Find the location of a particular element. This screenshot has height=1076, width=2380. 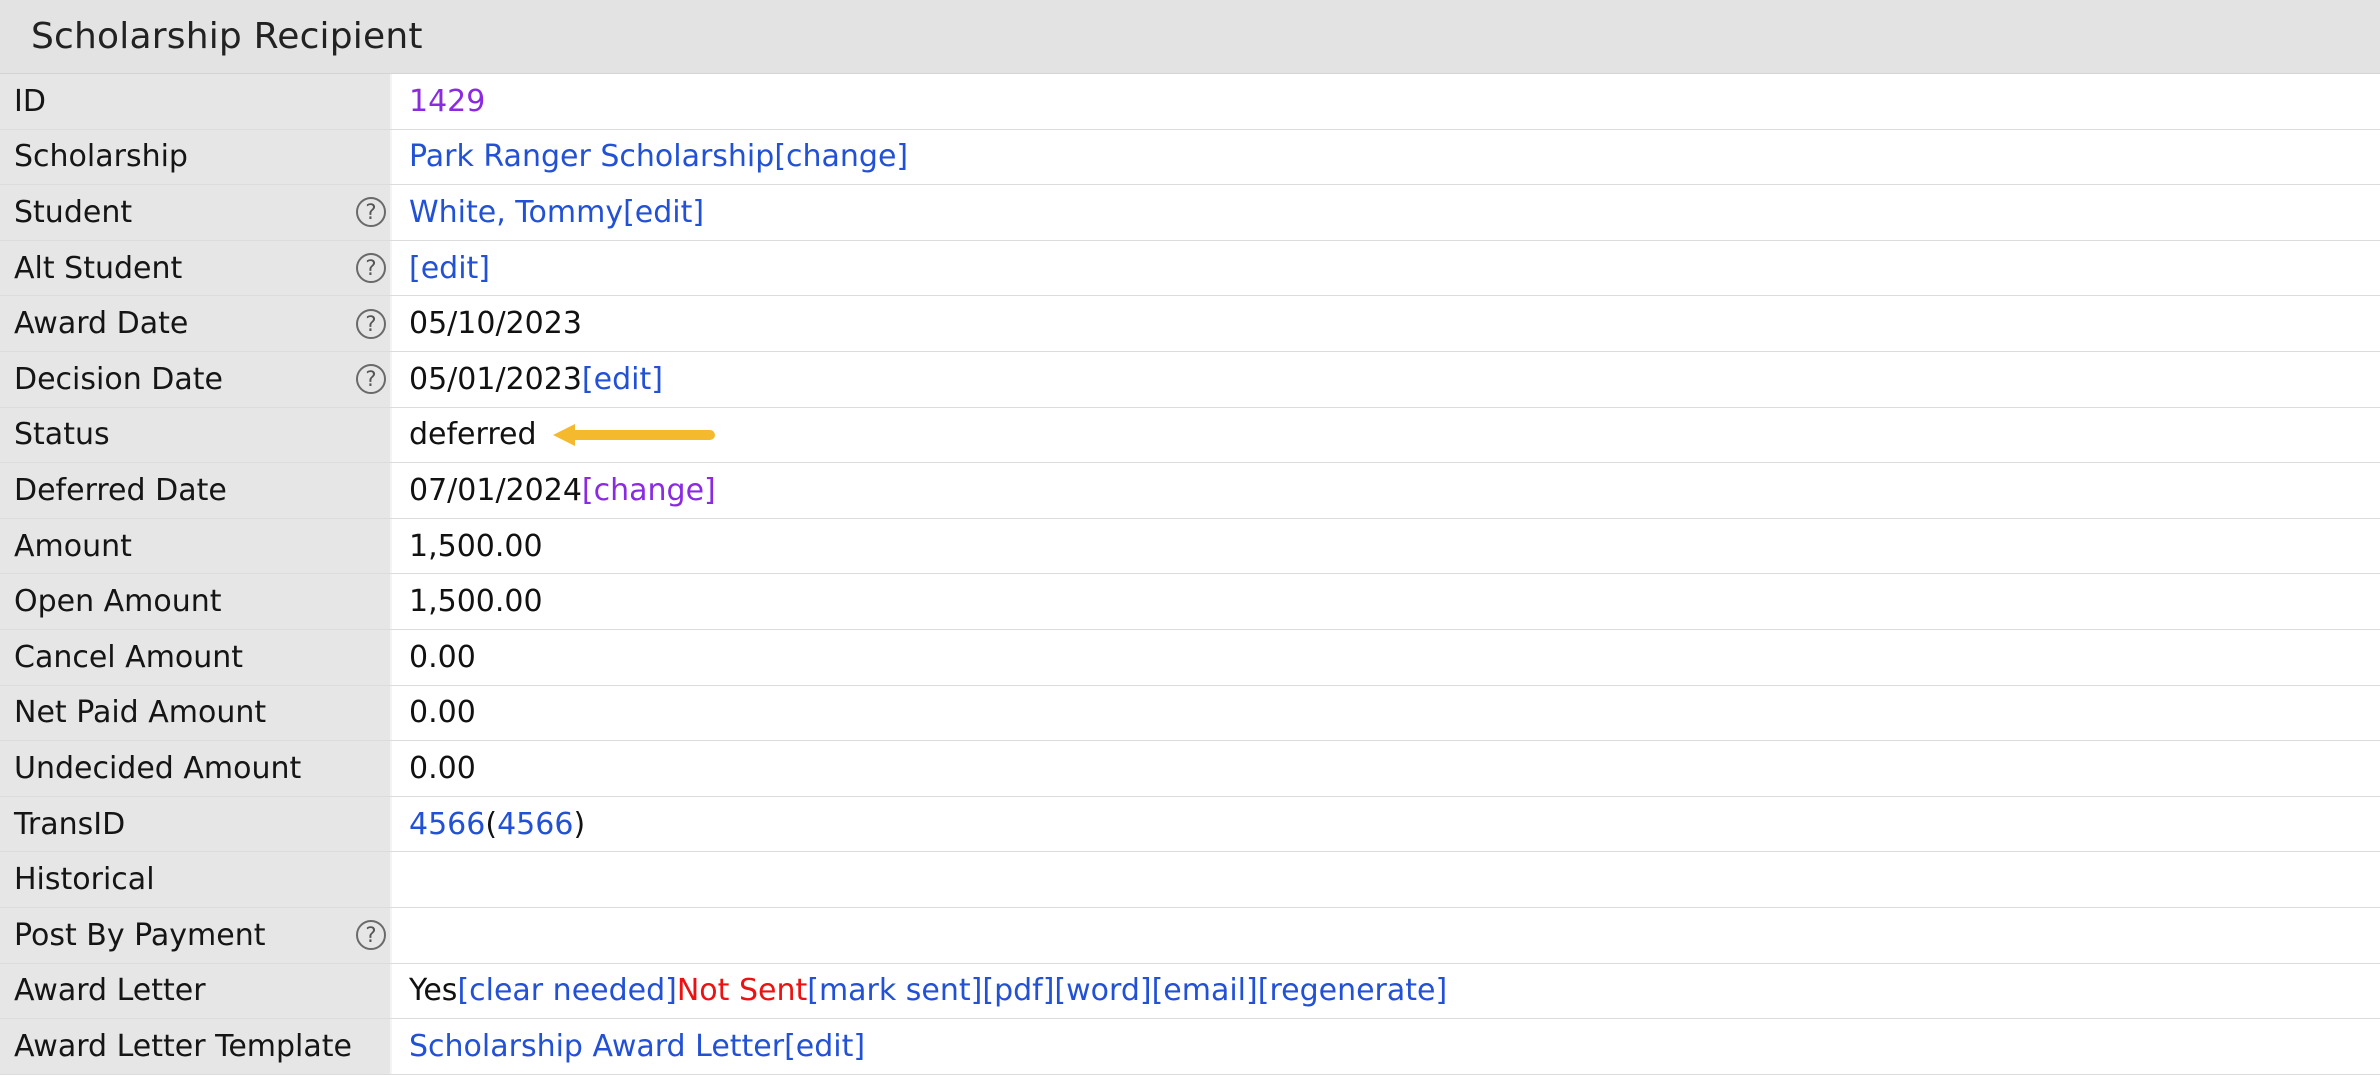

award-date-value: 05/10/2023 is located at coordinates (495, 324).